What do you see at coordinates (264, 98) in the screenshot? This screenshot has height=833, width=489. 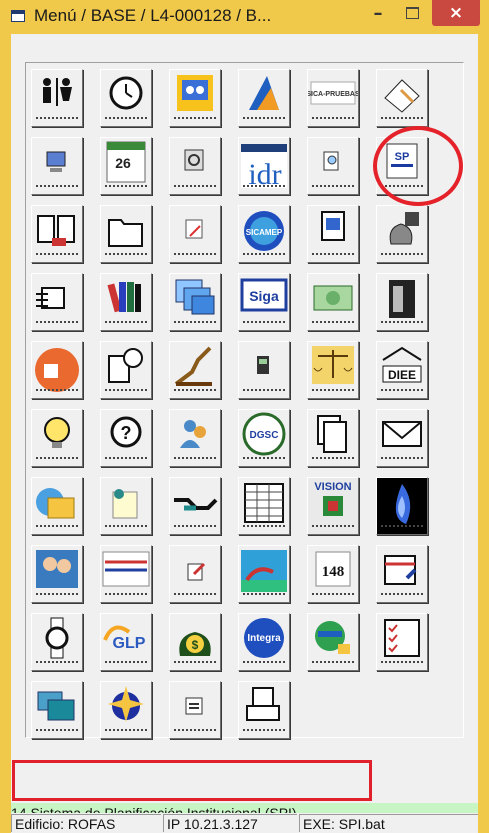 I see `app-button-blue-triangle-logo` at bounding box center [264, 98].